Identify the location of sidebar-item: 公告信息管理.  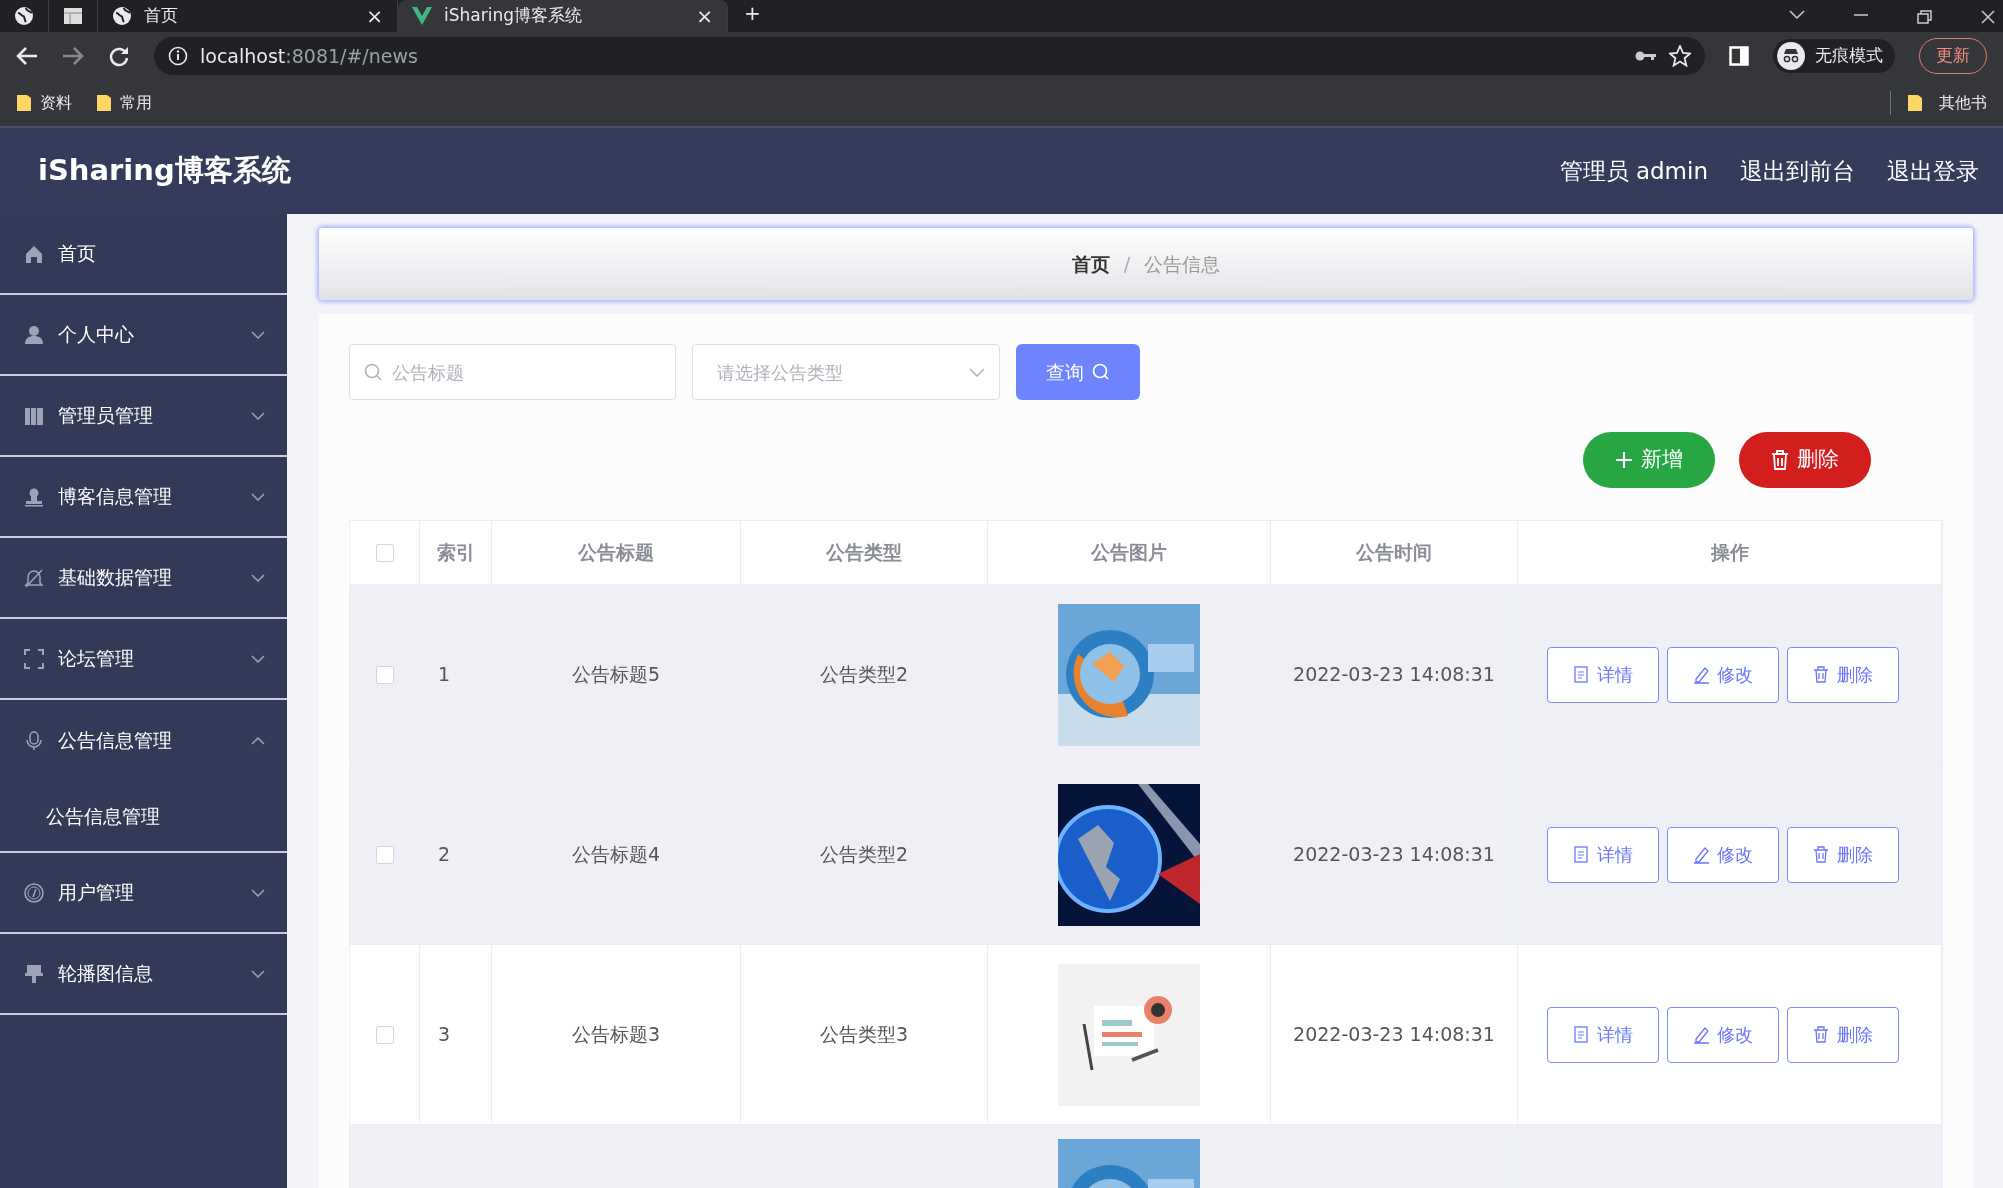
(143, 740).